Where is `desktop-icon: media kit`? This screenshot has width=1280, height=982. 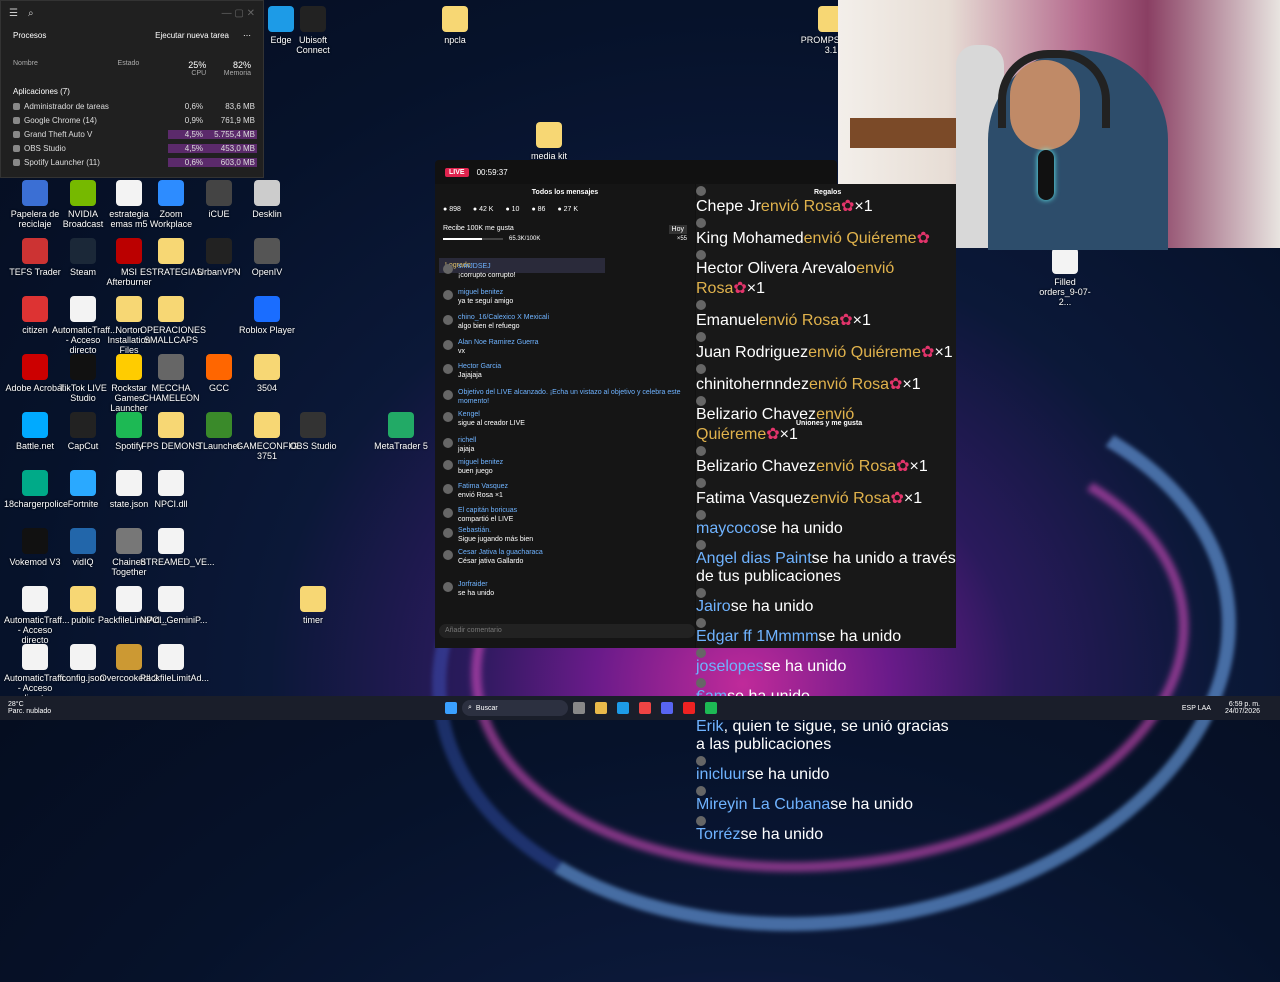 desktop-icon: media kit is located at coordinates (549, 141).